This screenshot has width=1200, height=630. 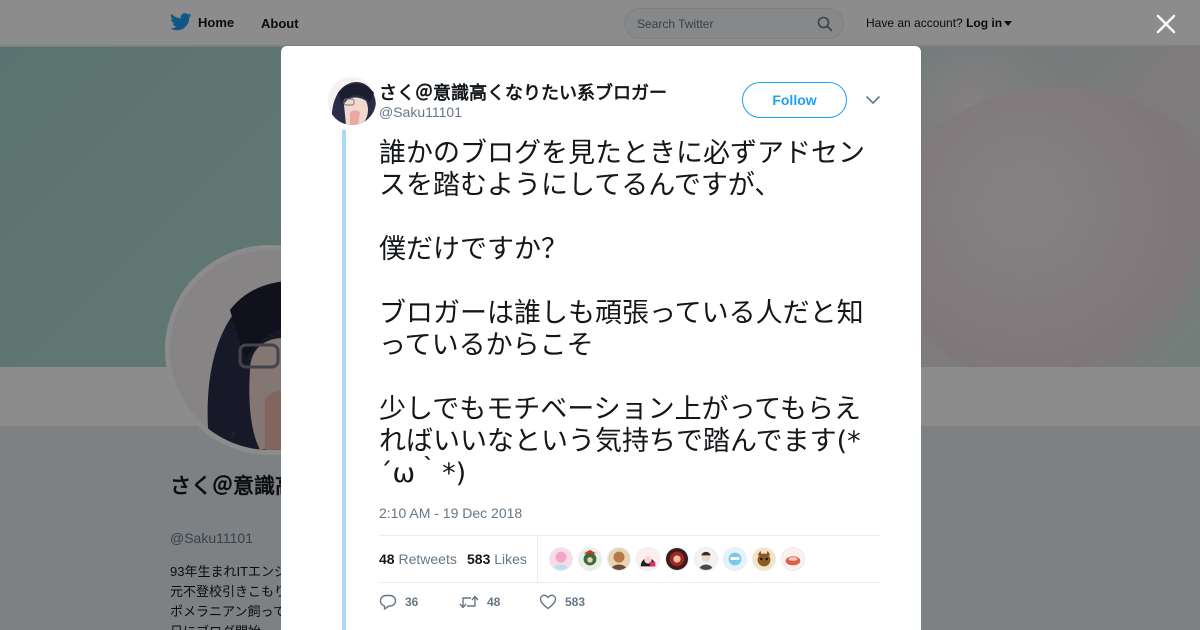 I want to click on like-count: 583, so click(x=575, y=602).